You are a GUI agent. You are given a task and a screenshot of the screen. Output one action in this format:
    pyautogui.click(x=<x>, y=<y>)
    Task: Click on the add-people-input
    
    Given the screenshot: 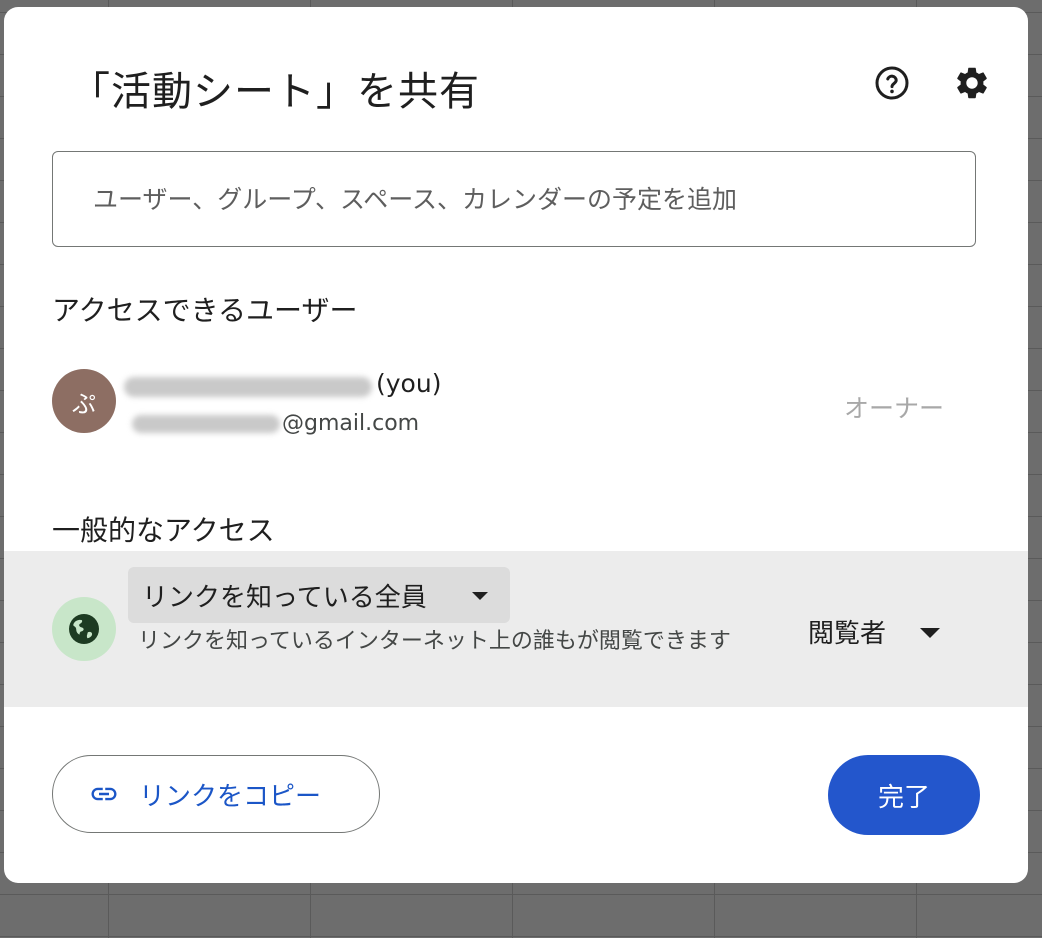 What is the action you would take?
    pyautogui.click(x=514, y=199)
    